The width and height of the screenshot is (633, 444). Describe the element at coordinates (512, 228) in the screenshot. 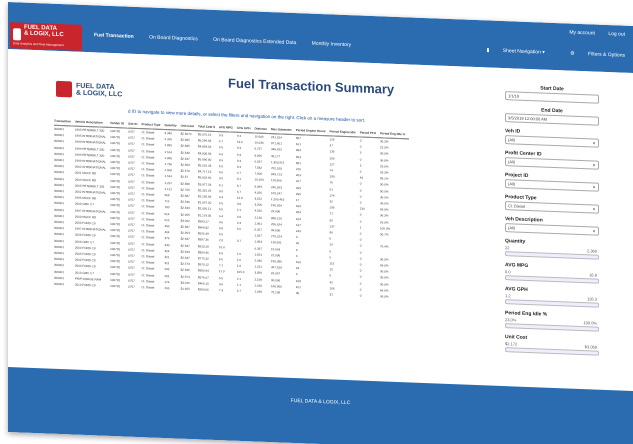

I see `veh-description-value: (All)` at that location.